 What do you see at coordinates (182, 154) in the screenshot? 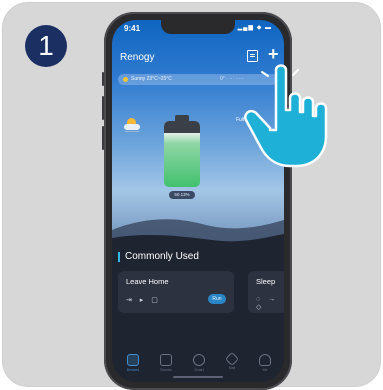
I see `battery-icon` at bounding box center [182, 154].